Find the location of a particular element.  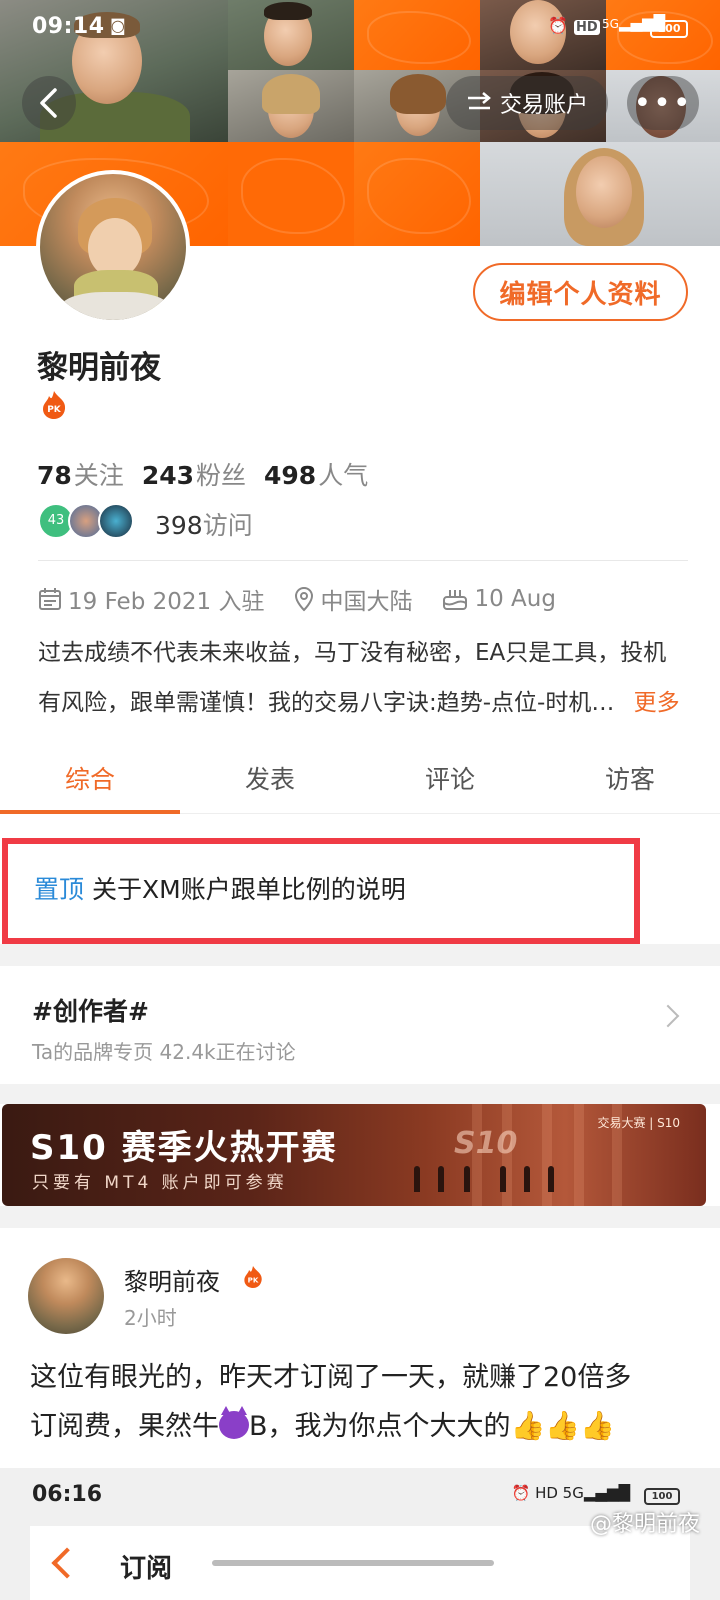

banner-subtitle: 只要有 MT4 账户即可参赛 is located at coordinates (160, 1183).